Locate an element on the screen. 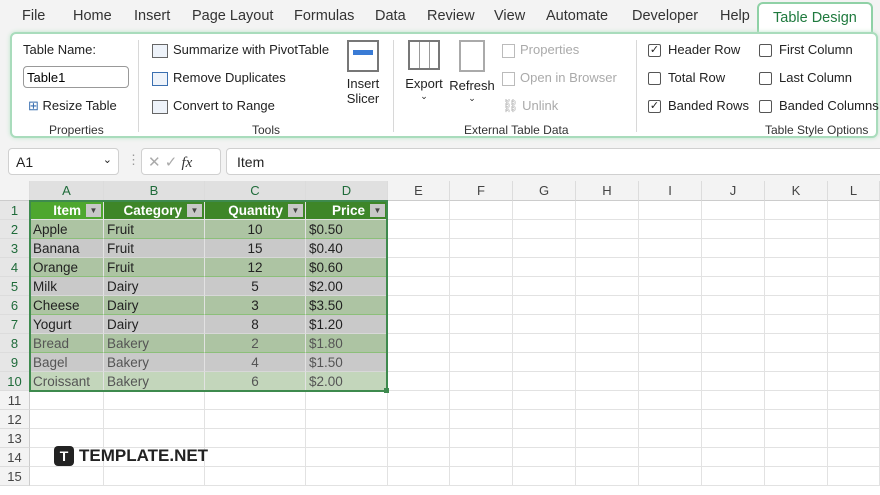  table-cell: Orange is located at coordinates (67, 267).